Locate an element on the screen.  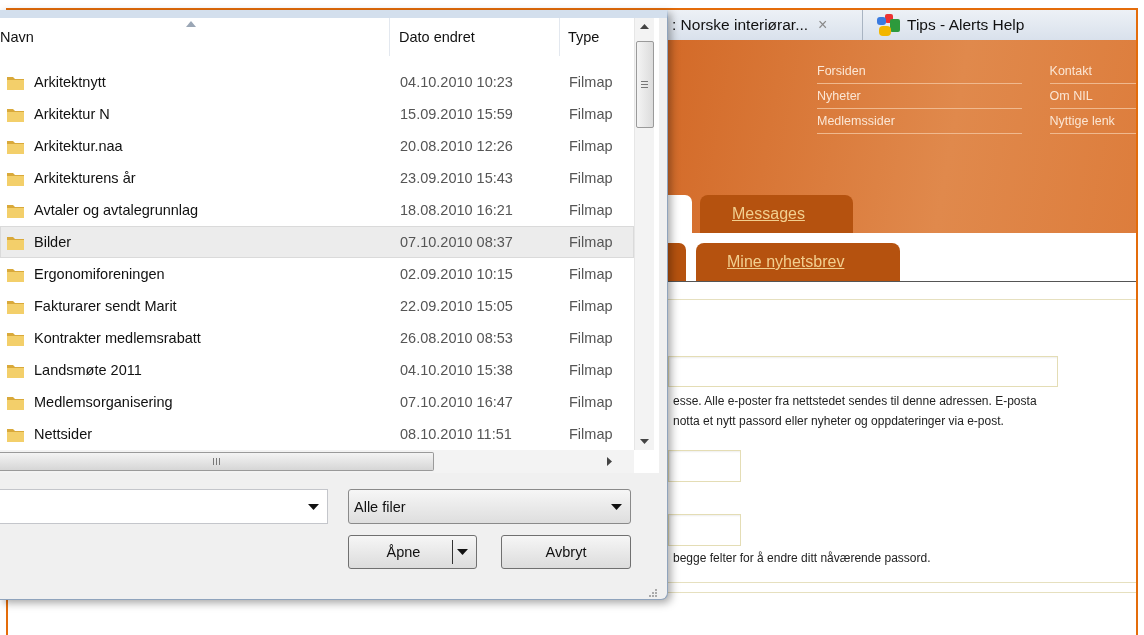
file-row: Ergonomiforeningen 02.09.2010 10:15 Filmap is located at coordinates (317, 274).